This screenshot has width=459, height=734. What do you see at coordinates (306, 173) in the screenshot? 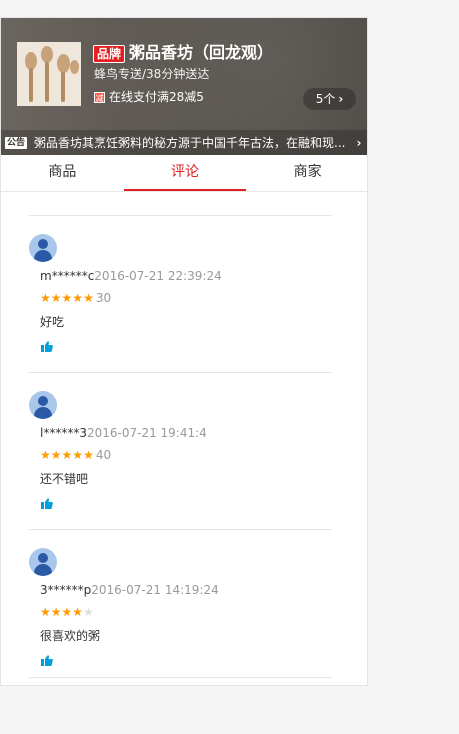
I see `tab-seller: 商家` at bounding box center [306, 173].